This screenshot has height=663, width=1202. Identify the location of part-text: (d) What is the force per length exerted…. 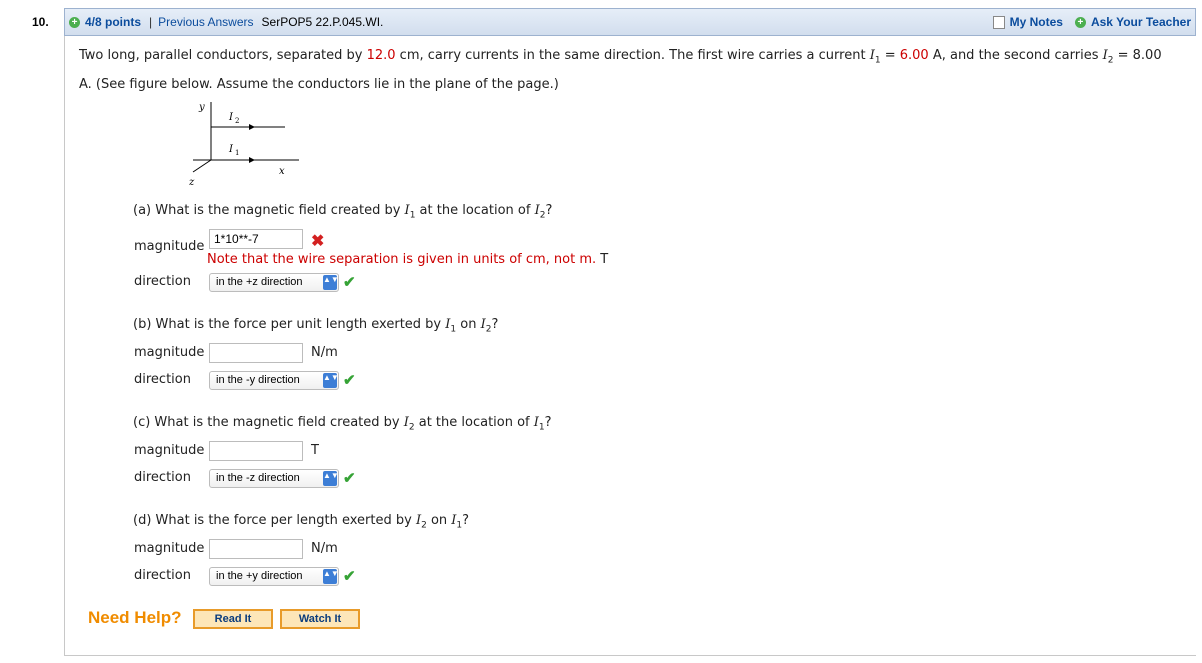
(274, 520).